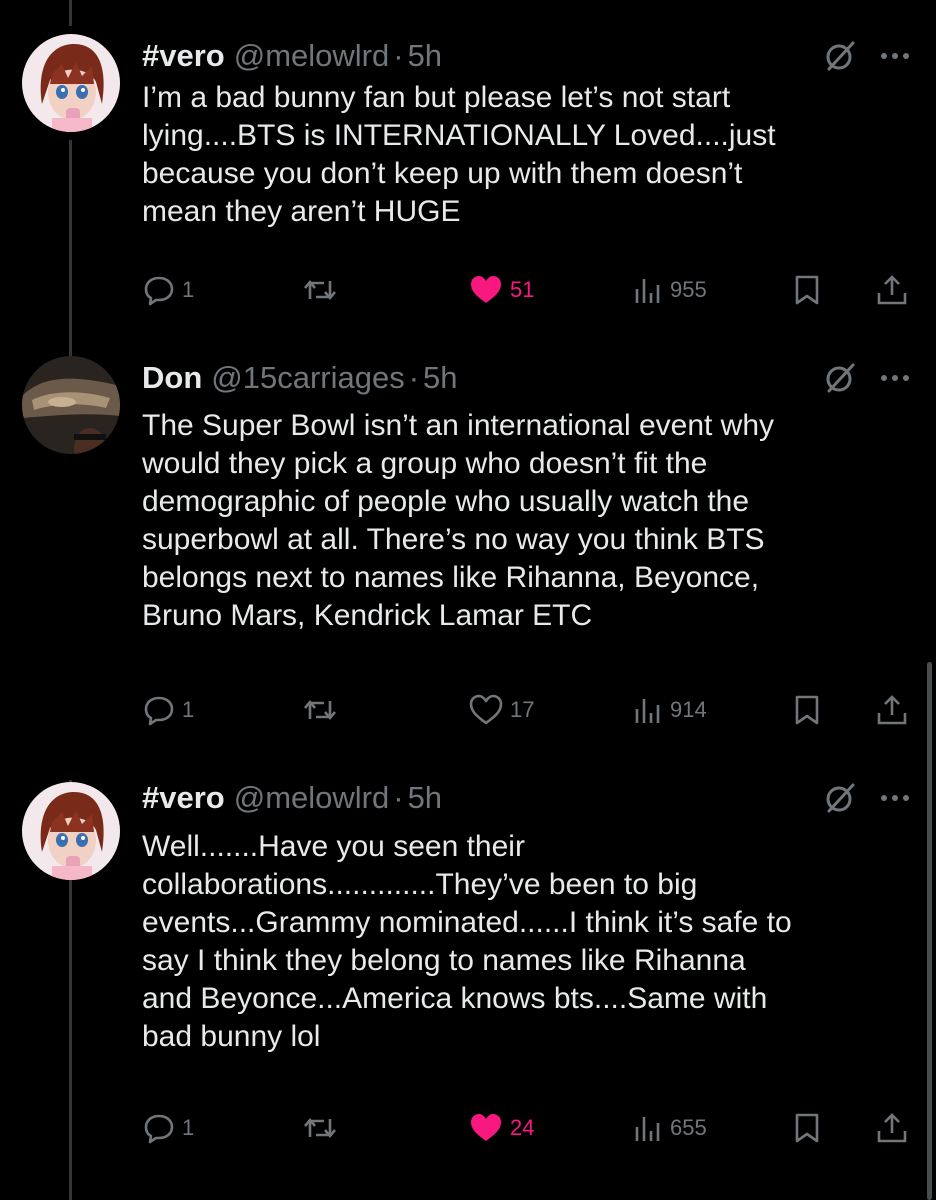 The width and height of the screenshot is (936, 1200). I want to click on like-button: 51, so click(501, 290).